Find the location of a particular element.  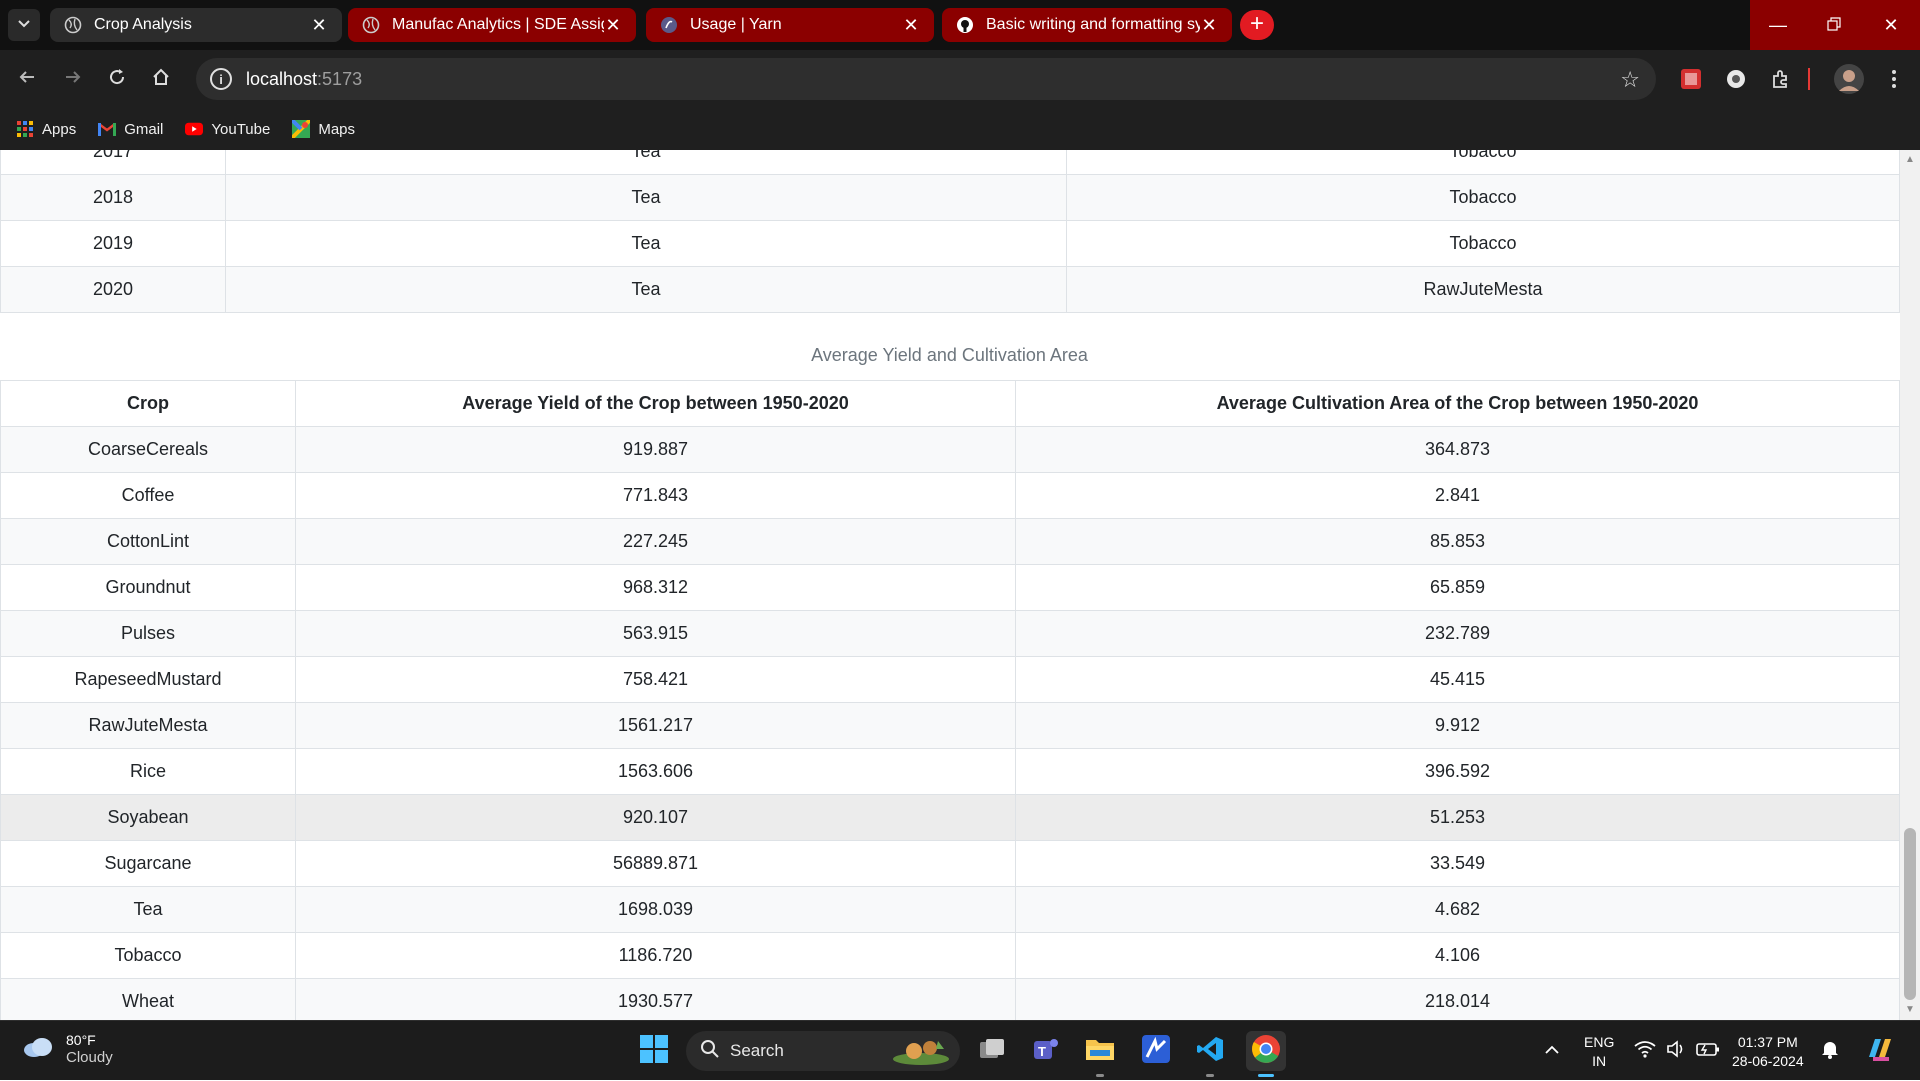

bell-icon is located at coordinates (1830, 1051).